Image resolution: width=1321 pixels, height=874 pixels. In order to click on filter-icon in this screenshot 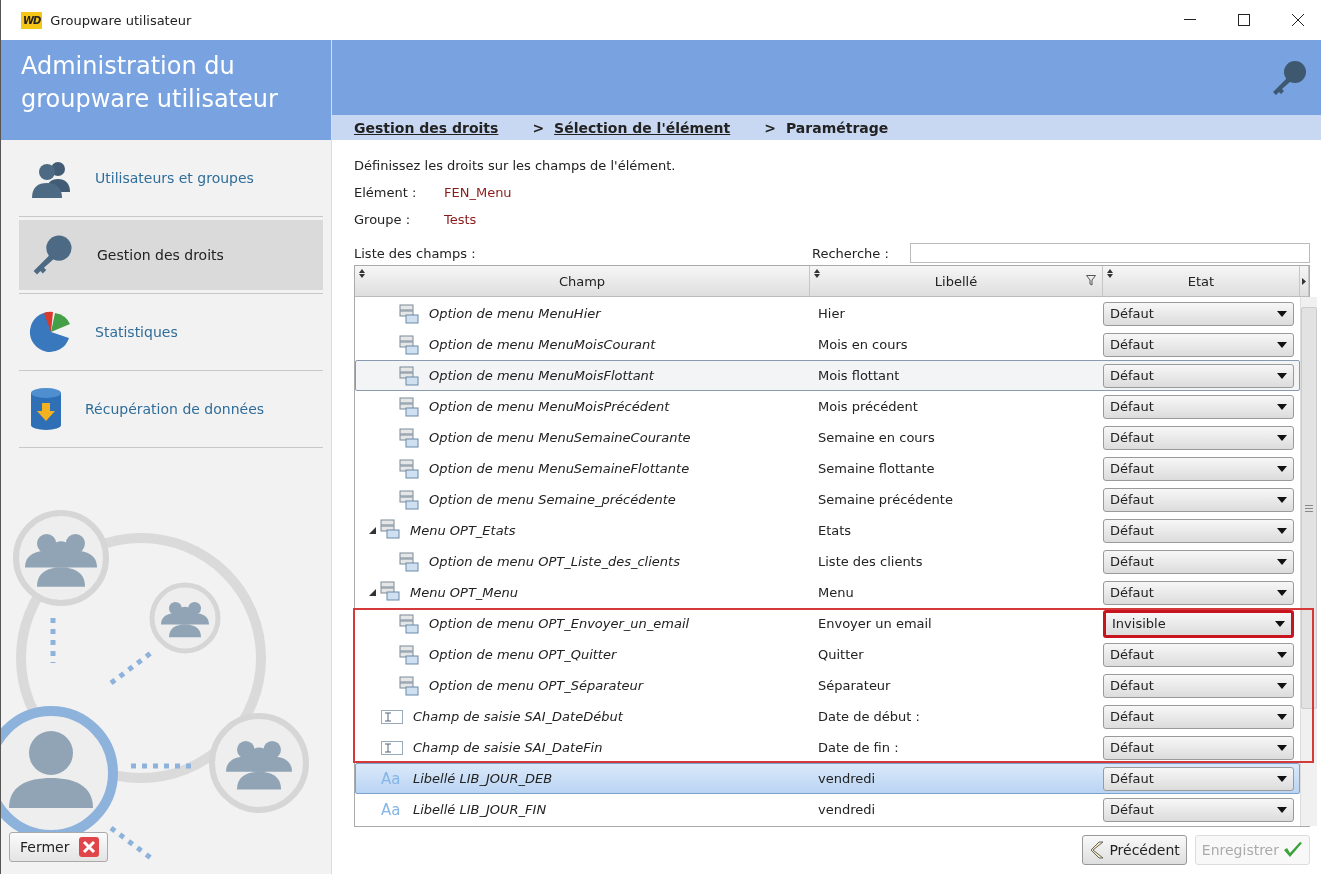, I will do `click(1091, 280)`.